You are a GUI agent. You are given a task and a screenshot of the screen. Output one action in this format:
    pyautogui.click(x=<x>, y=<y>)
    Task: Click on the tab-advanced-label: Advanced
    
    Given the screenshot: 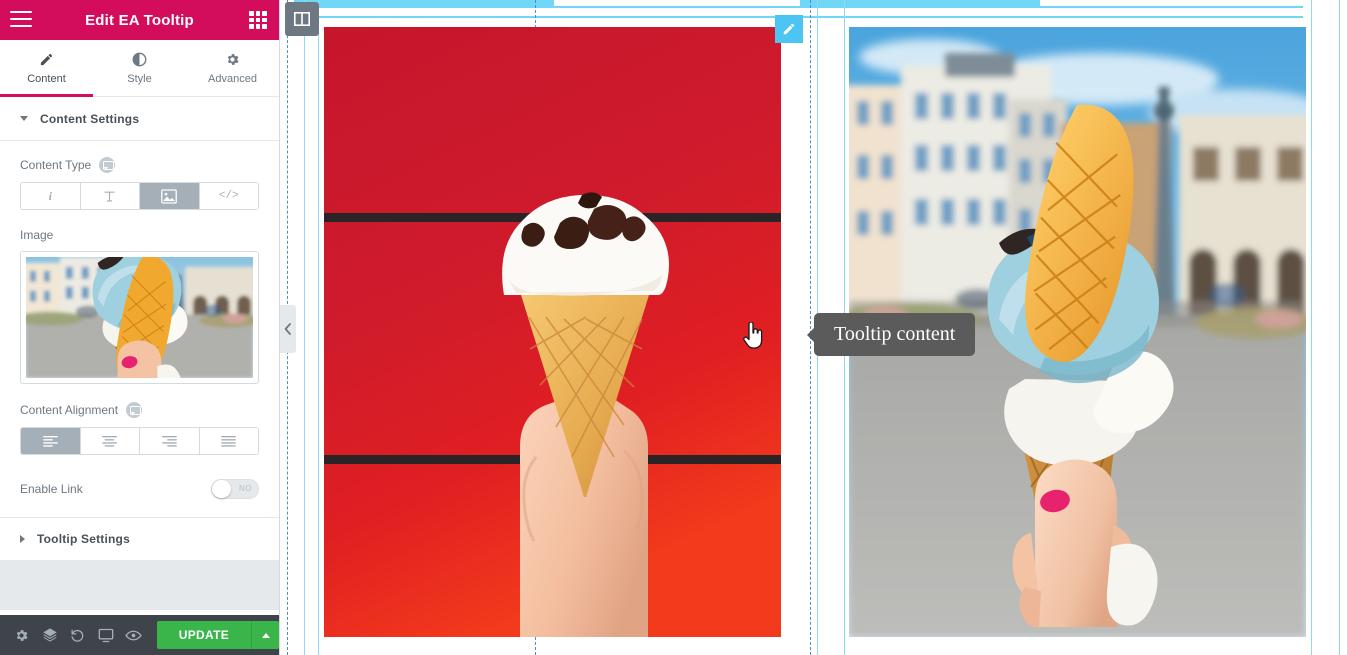 What is the action you would take?
    pyautogui.click(x=232, y=79)
    